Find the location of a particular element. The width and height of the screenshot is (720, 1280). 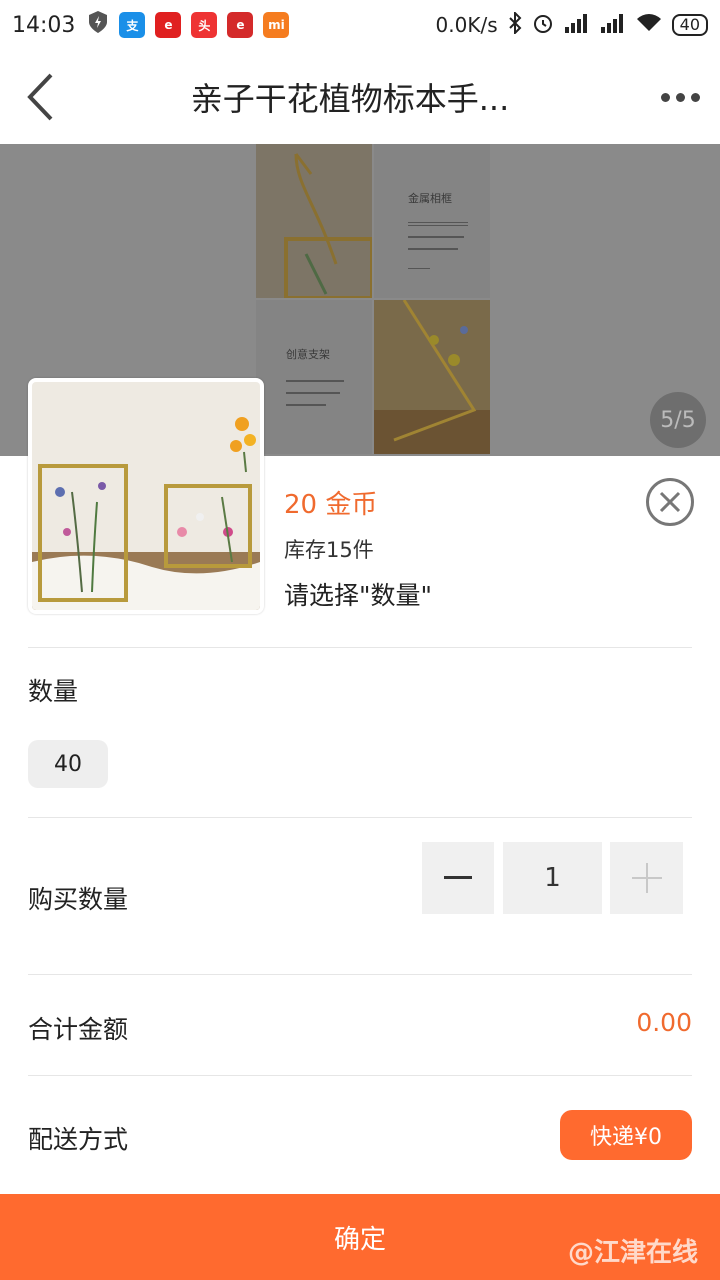

collage-tile-text-2: 创意支架 is located at coordinates (314, 377).